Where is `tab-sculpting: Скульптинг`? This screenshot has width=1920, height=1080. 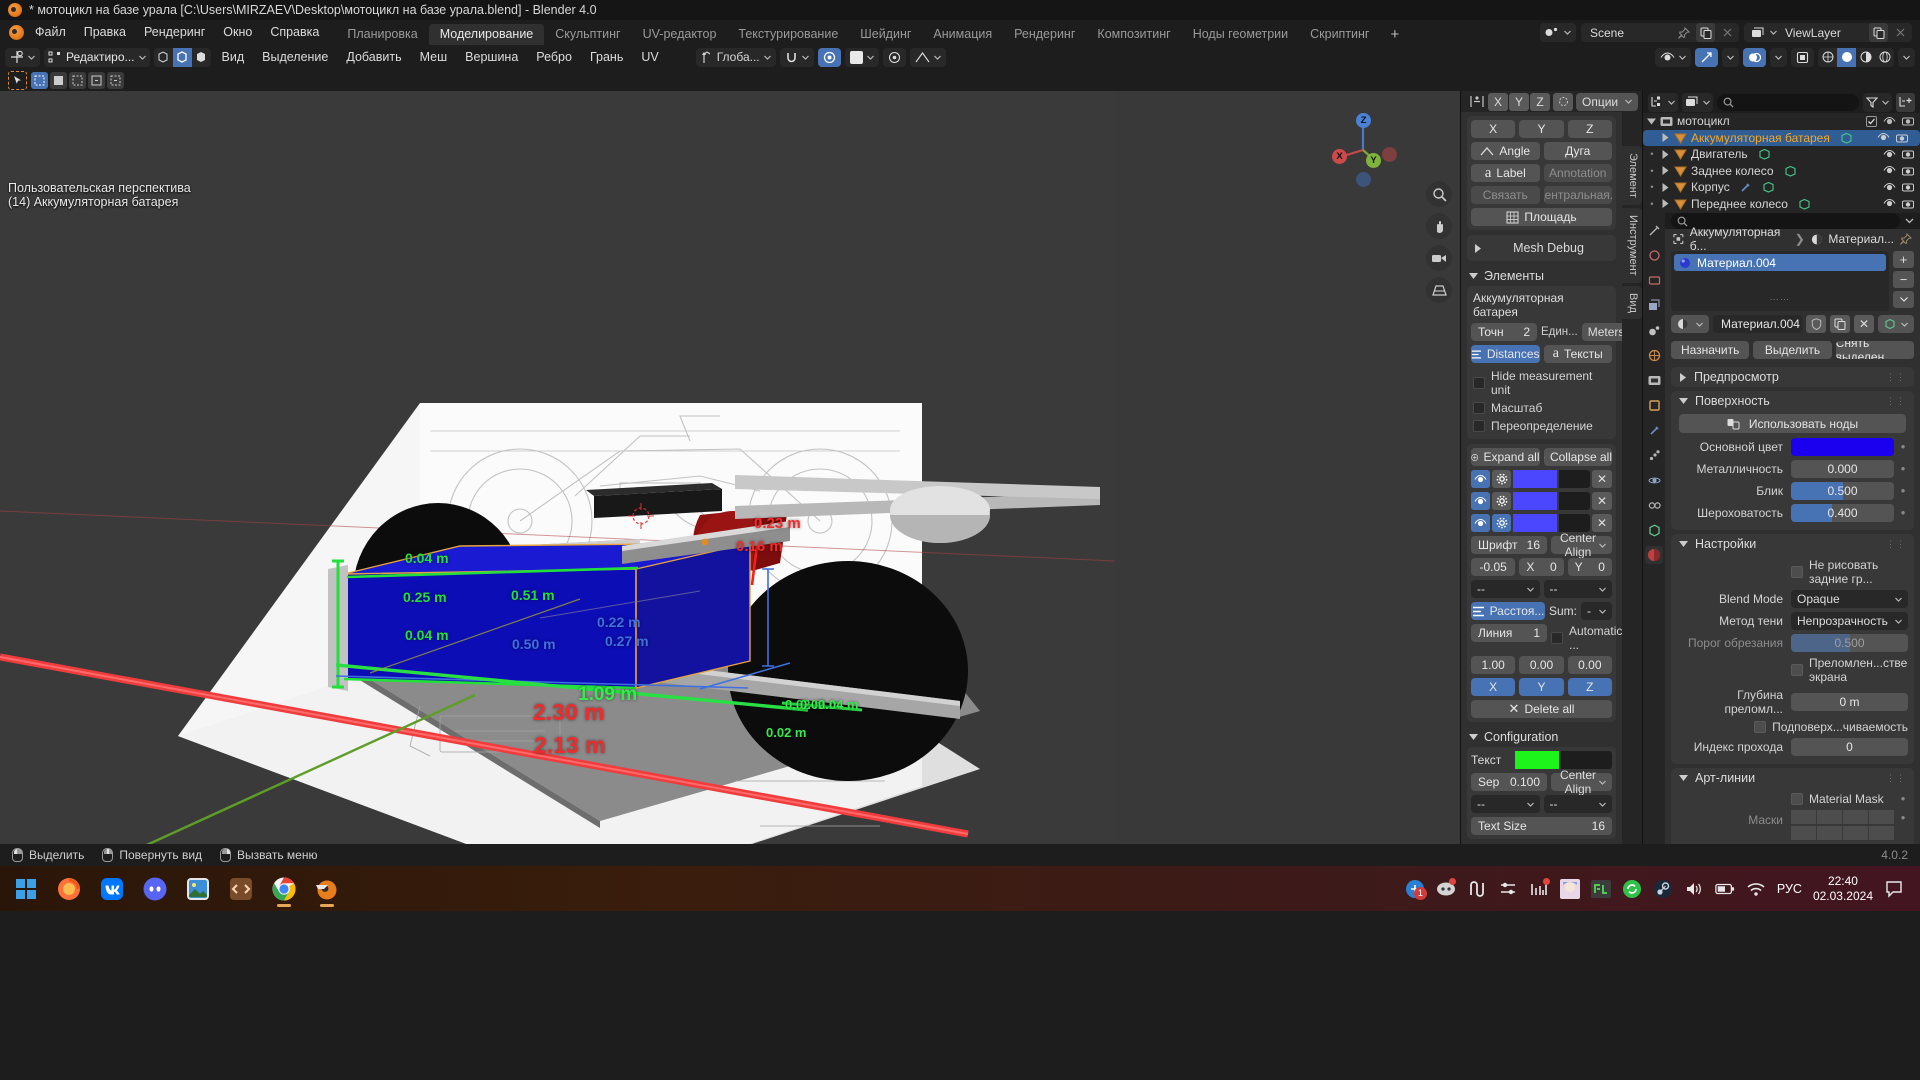
tab-sculpting: Скульптинг is located at coordinates (587, 34).